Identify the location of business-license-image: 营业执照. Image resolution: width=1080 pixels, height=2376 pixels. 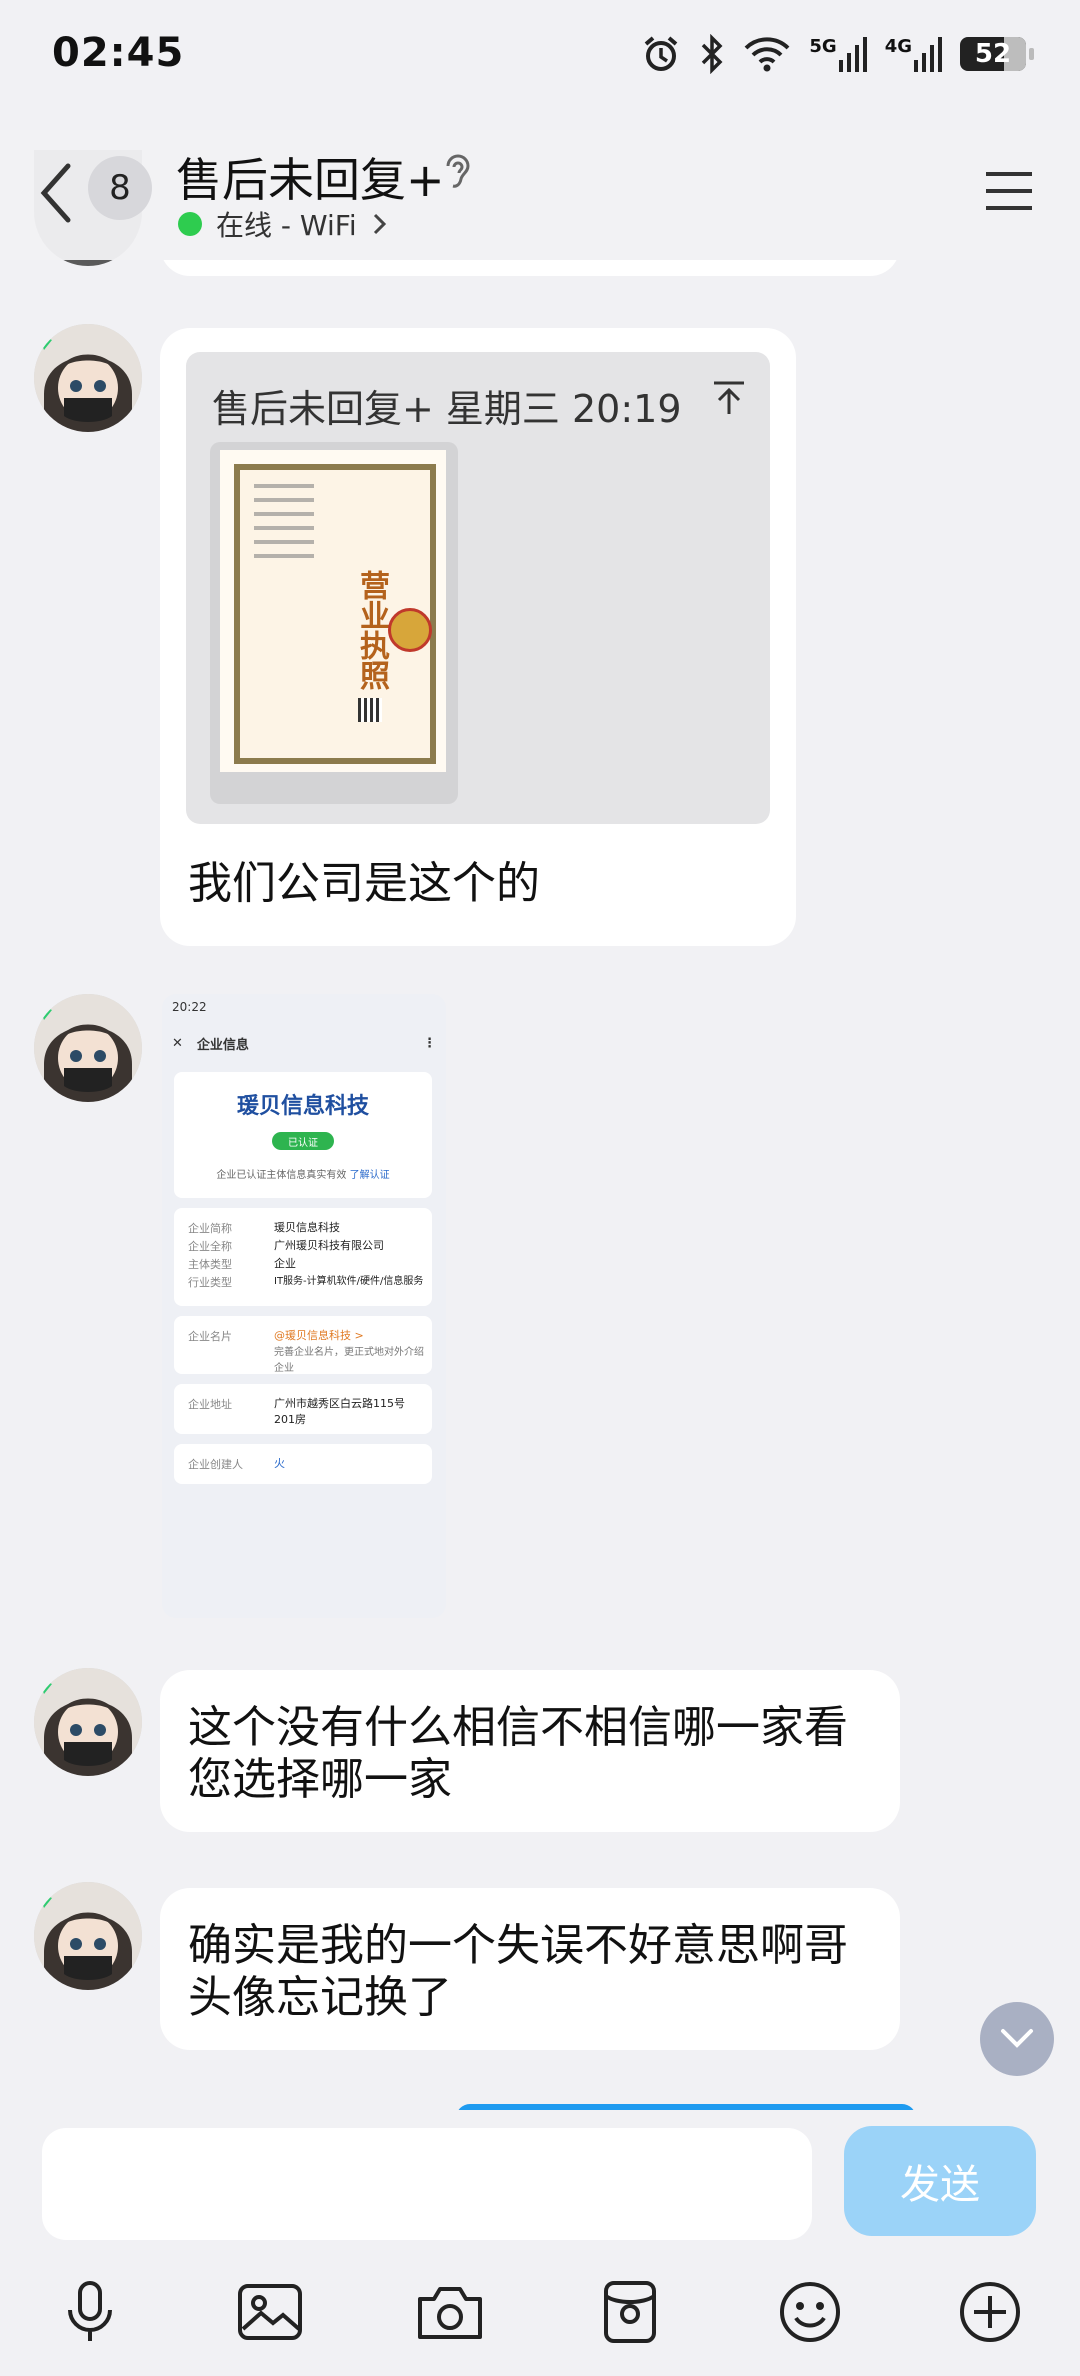
(334, 623).